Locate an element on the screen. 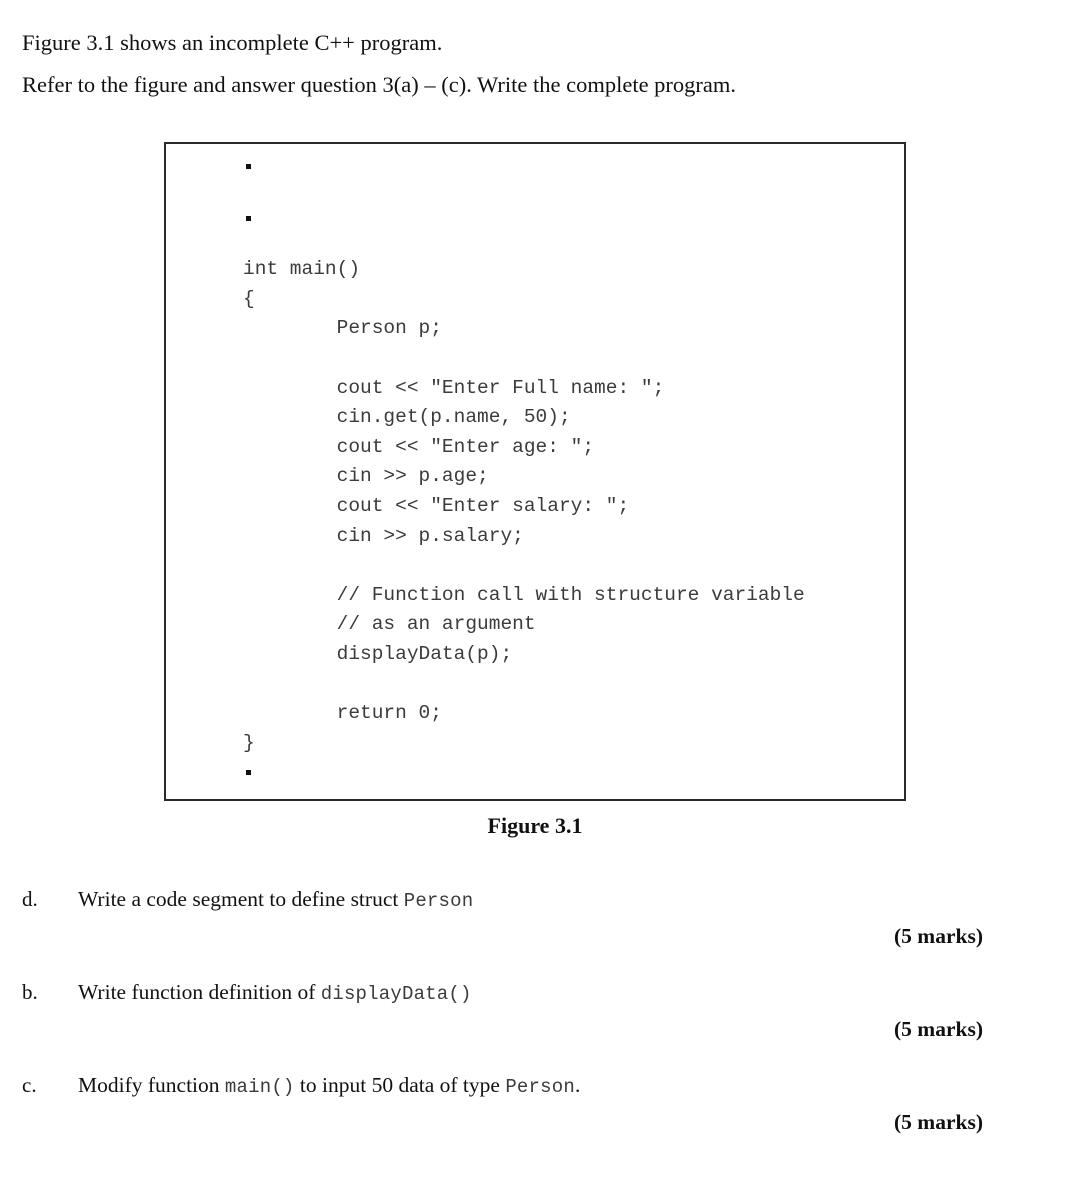 The height and width of the screenshot is (1181, 1080). code-line: cout << "Enter salary: "; is located at coordinates (436, 505).